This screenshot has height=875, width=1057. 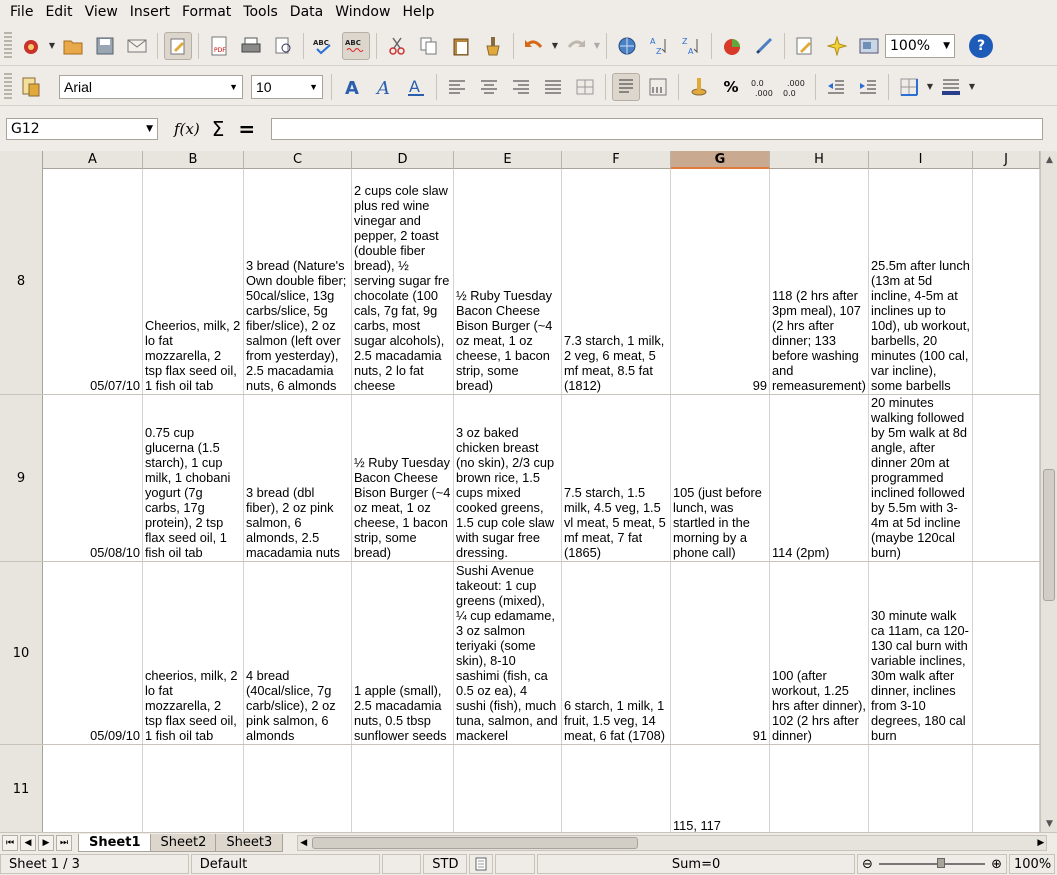 What do you see at coordinates (1006, 788) in the screenshot?
I see `cell-j11` at bounding box center [1006, 788].